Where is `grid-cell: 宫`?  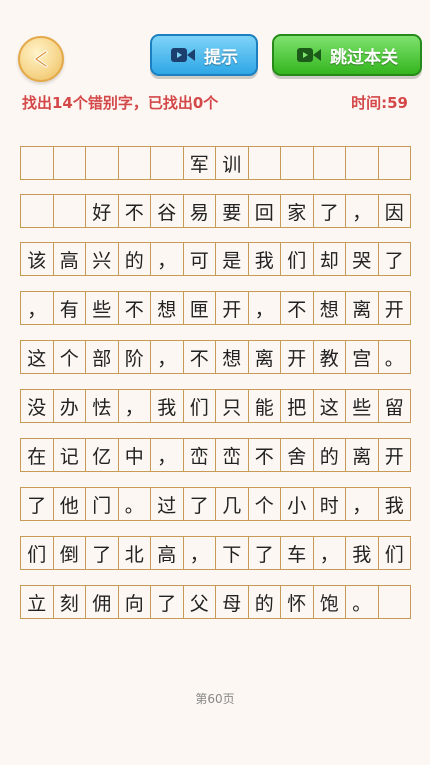
grid-cell: 宫 is located at coordinates (362, 357).